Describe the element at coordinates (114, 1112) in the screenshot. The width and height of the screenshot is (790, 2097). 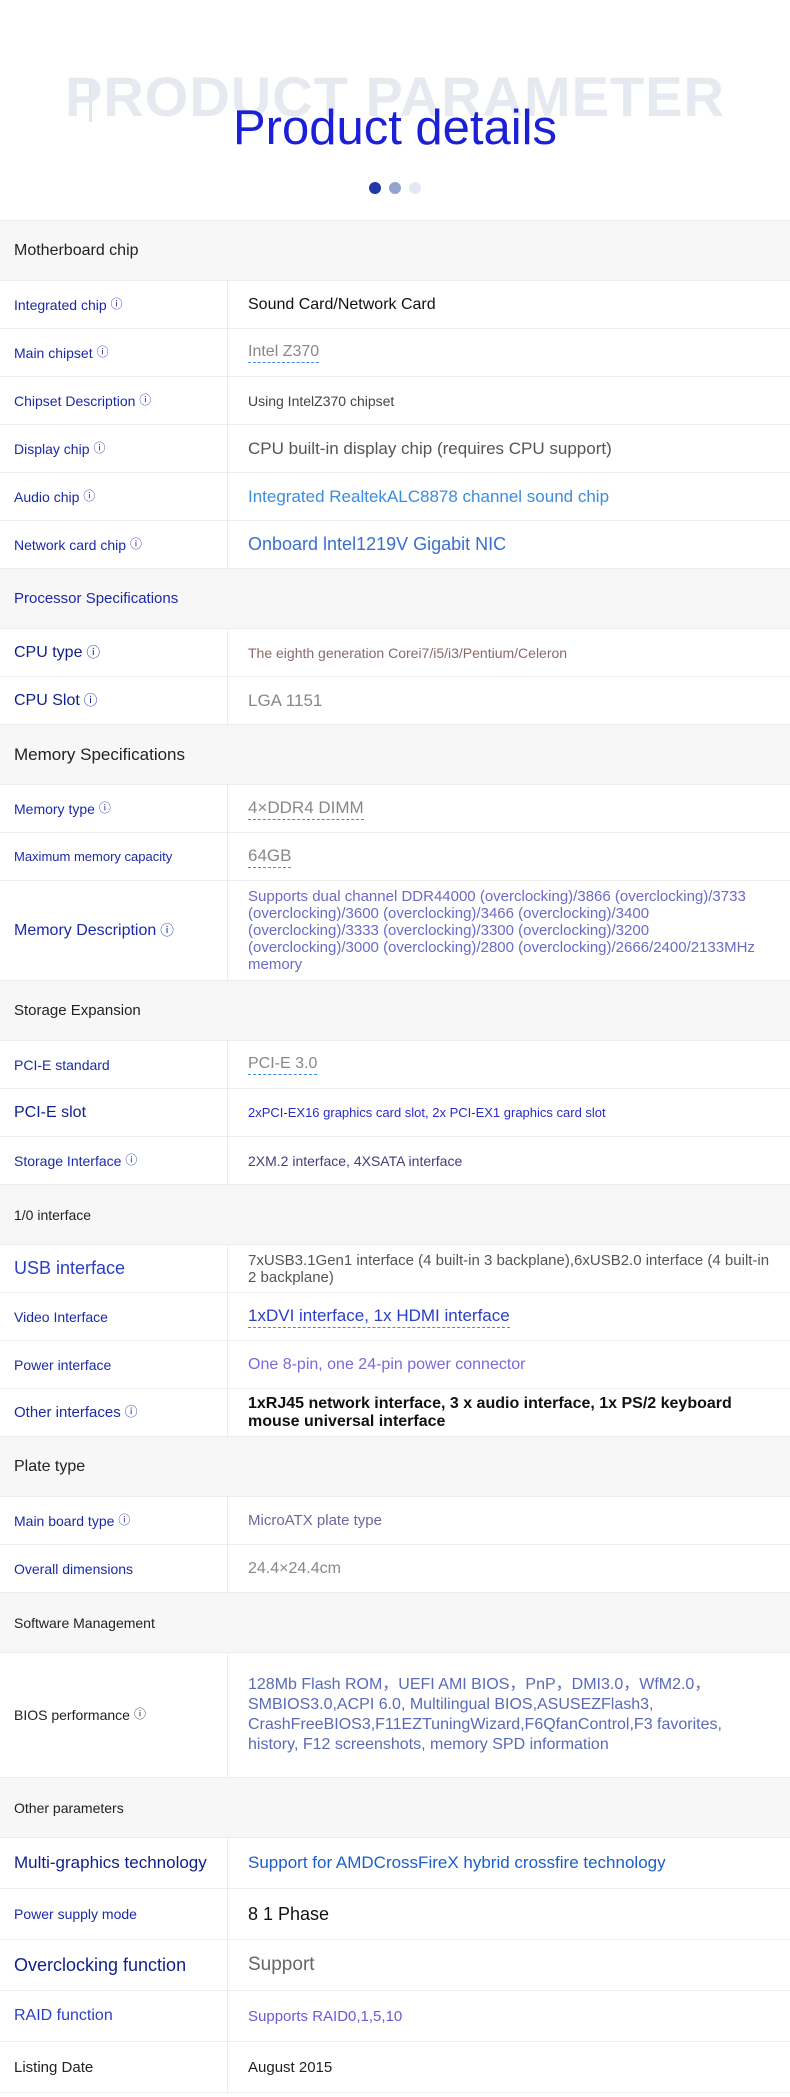
I see `row-label: PCI-E slot` at that location.